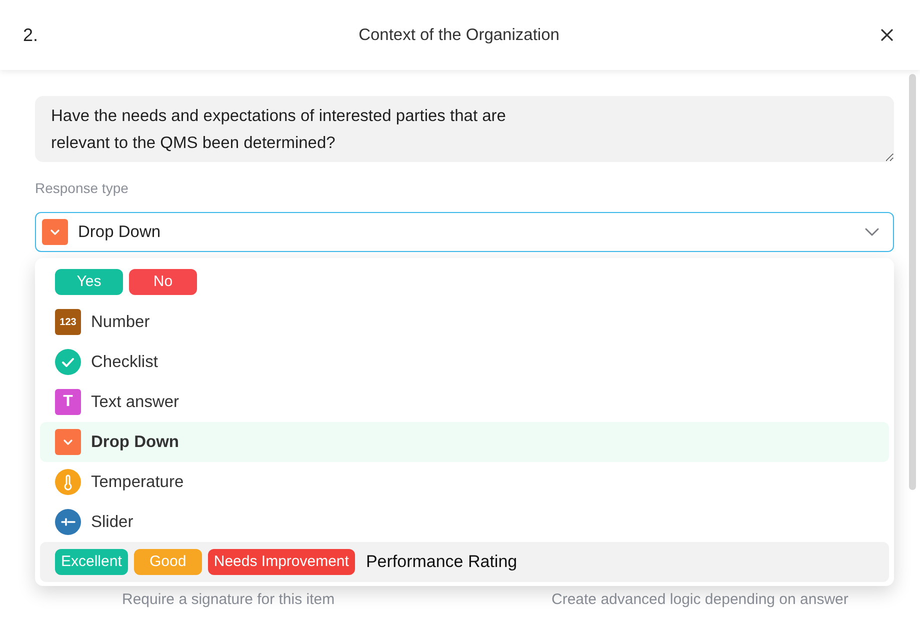 This screenshot has height=626, width=920. Describe the element at coordinates (163, 282) in the screenshot. I see `answer-badge: No` at that location.